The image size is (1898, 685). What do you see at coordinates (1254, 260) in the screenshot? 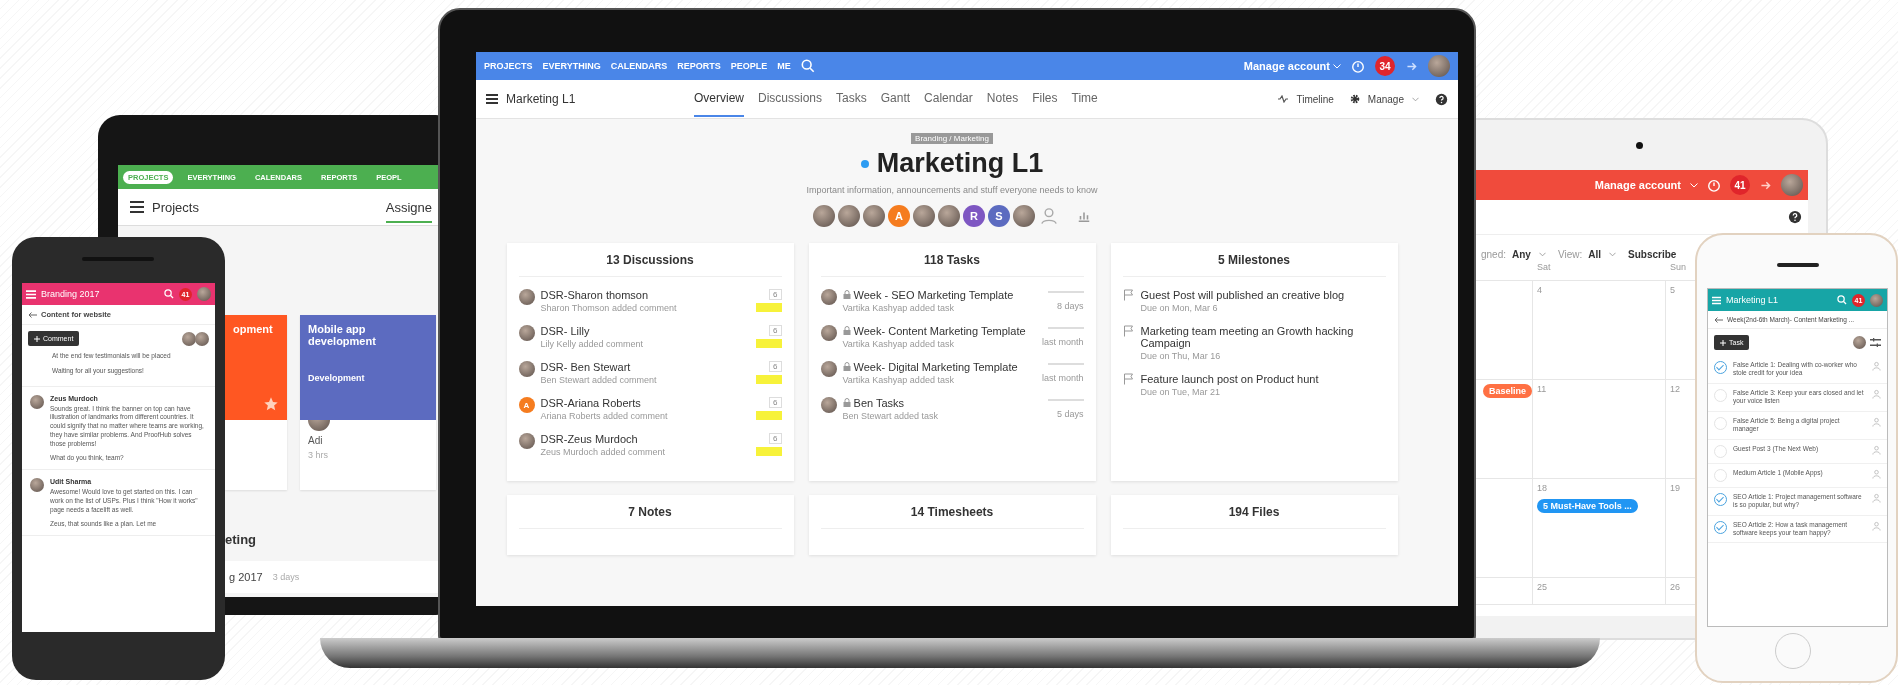
I see `card-title: 5 Milestones` at bounding box center [1254, 260].